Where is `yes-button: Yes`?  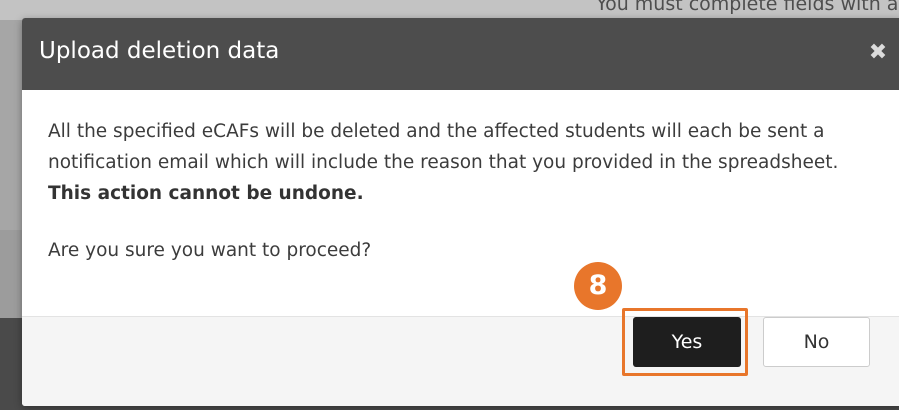
yes-button: Yes is located at coordinates (687, 342).